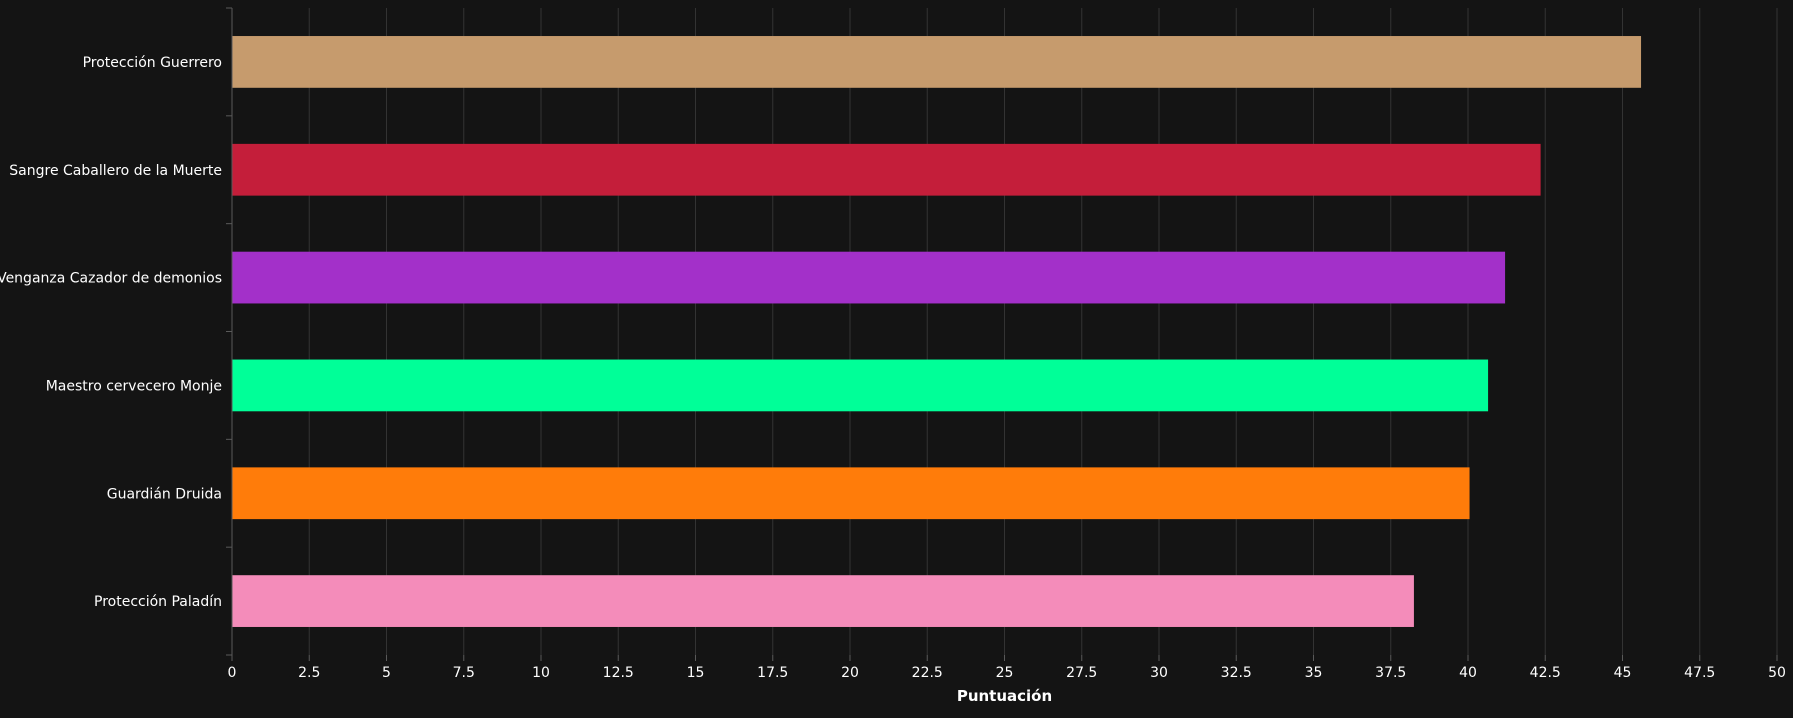  What do you see at coordinates (164, 494) in the screenshot?
I see `category-label: Guardián Druida` at bounding box center [164, 494].